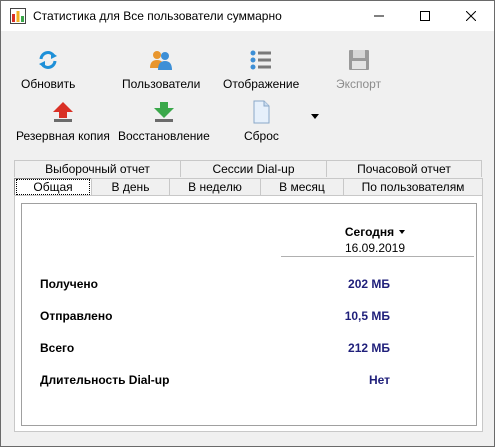  I want to click on header-separator, so click(377, 256).